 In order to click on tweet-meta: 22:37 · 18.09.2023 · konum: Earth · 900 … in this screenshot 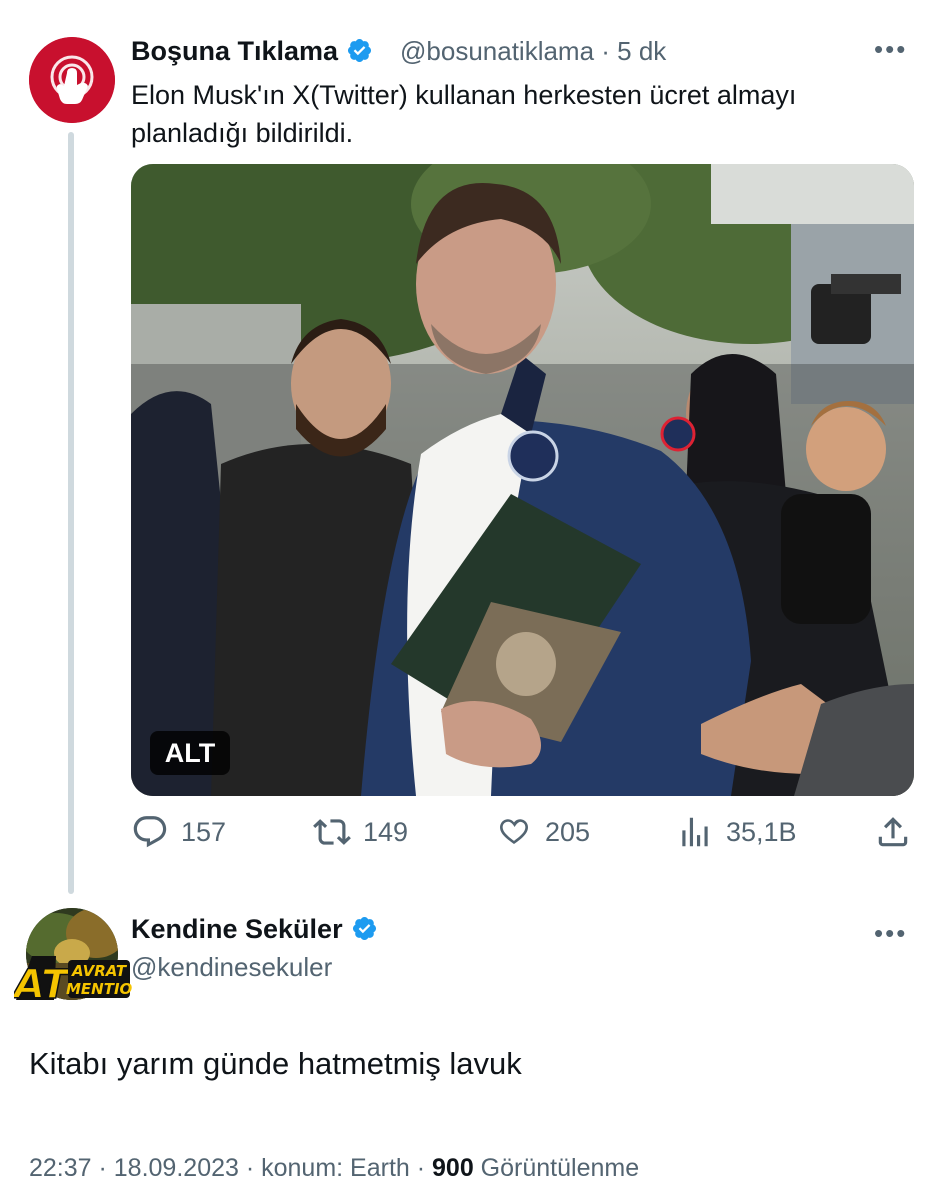, I will do `click(334, 1168)`.